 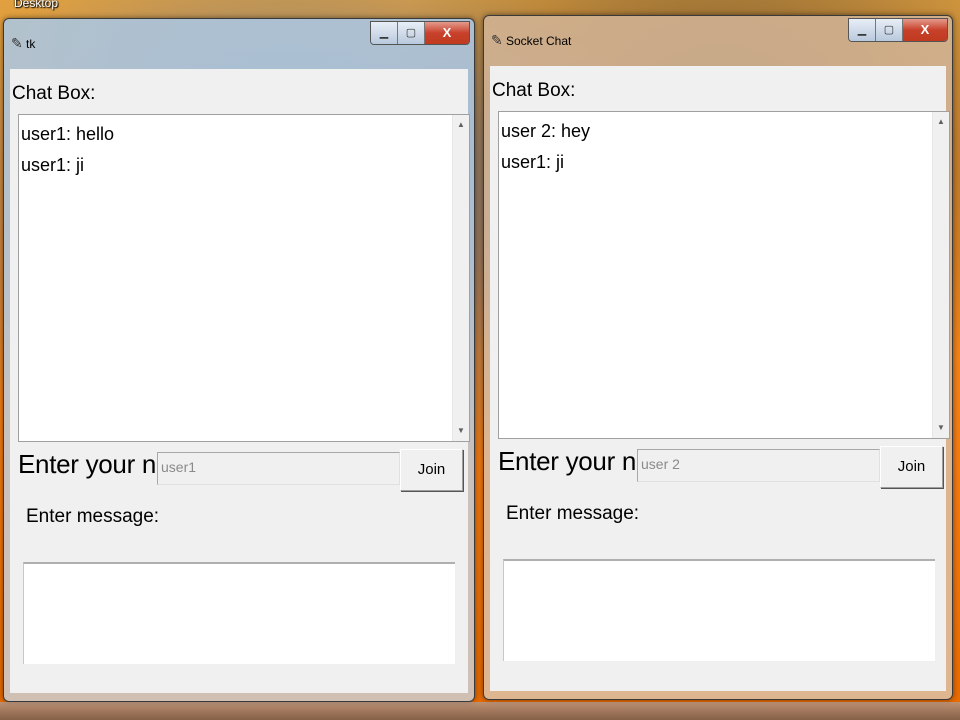 I want to click on window-title: Socket Chat, so click(x=539, y=41).